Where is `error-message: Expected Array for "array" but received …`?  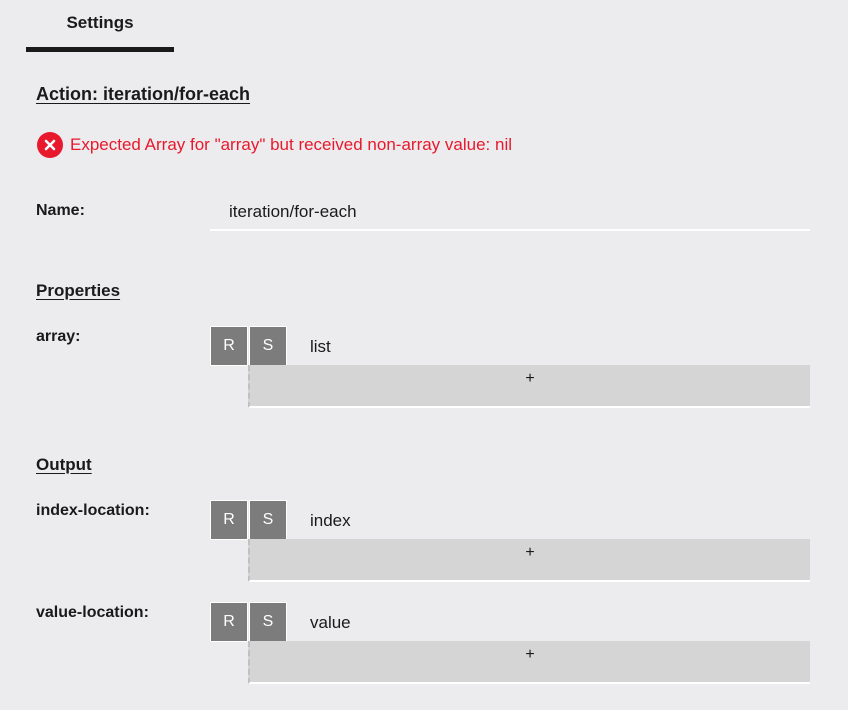 error-message: Expected Array for "array" but received … is located at coordinates (274, 145).